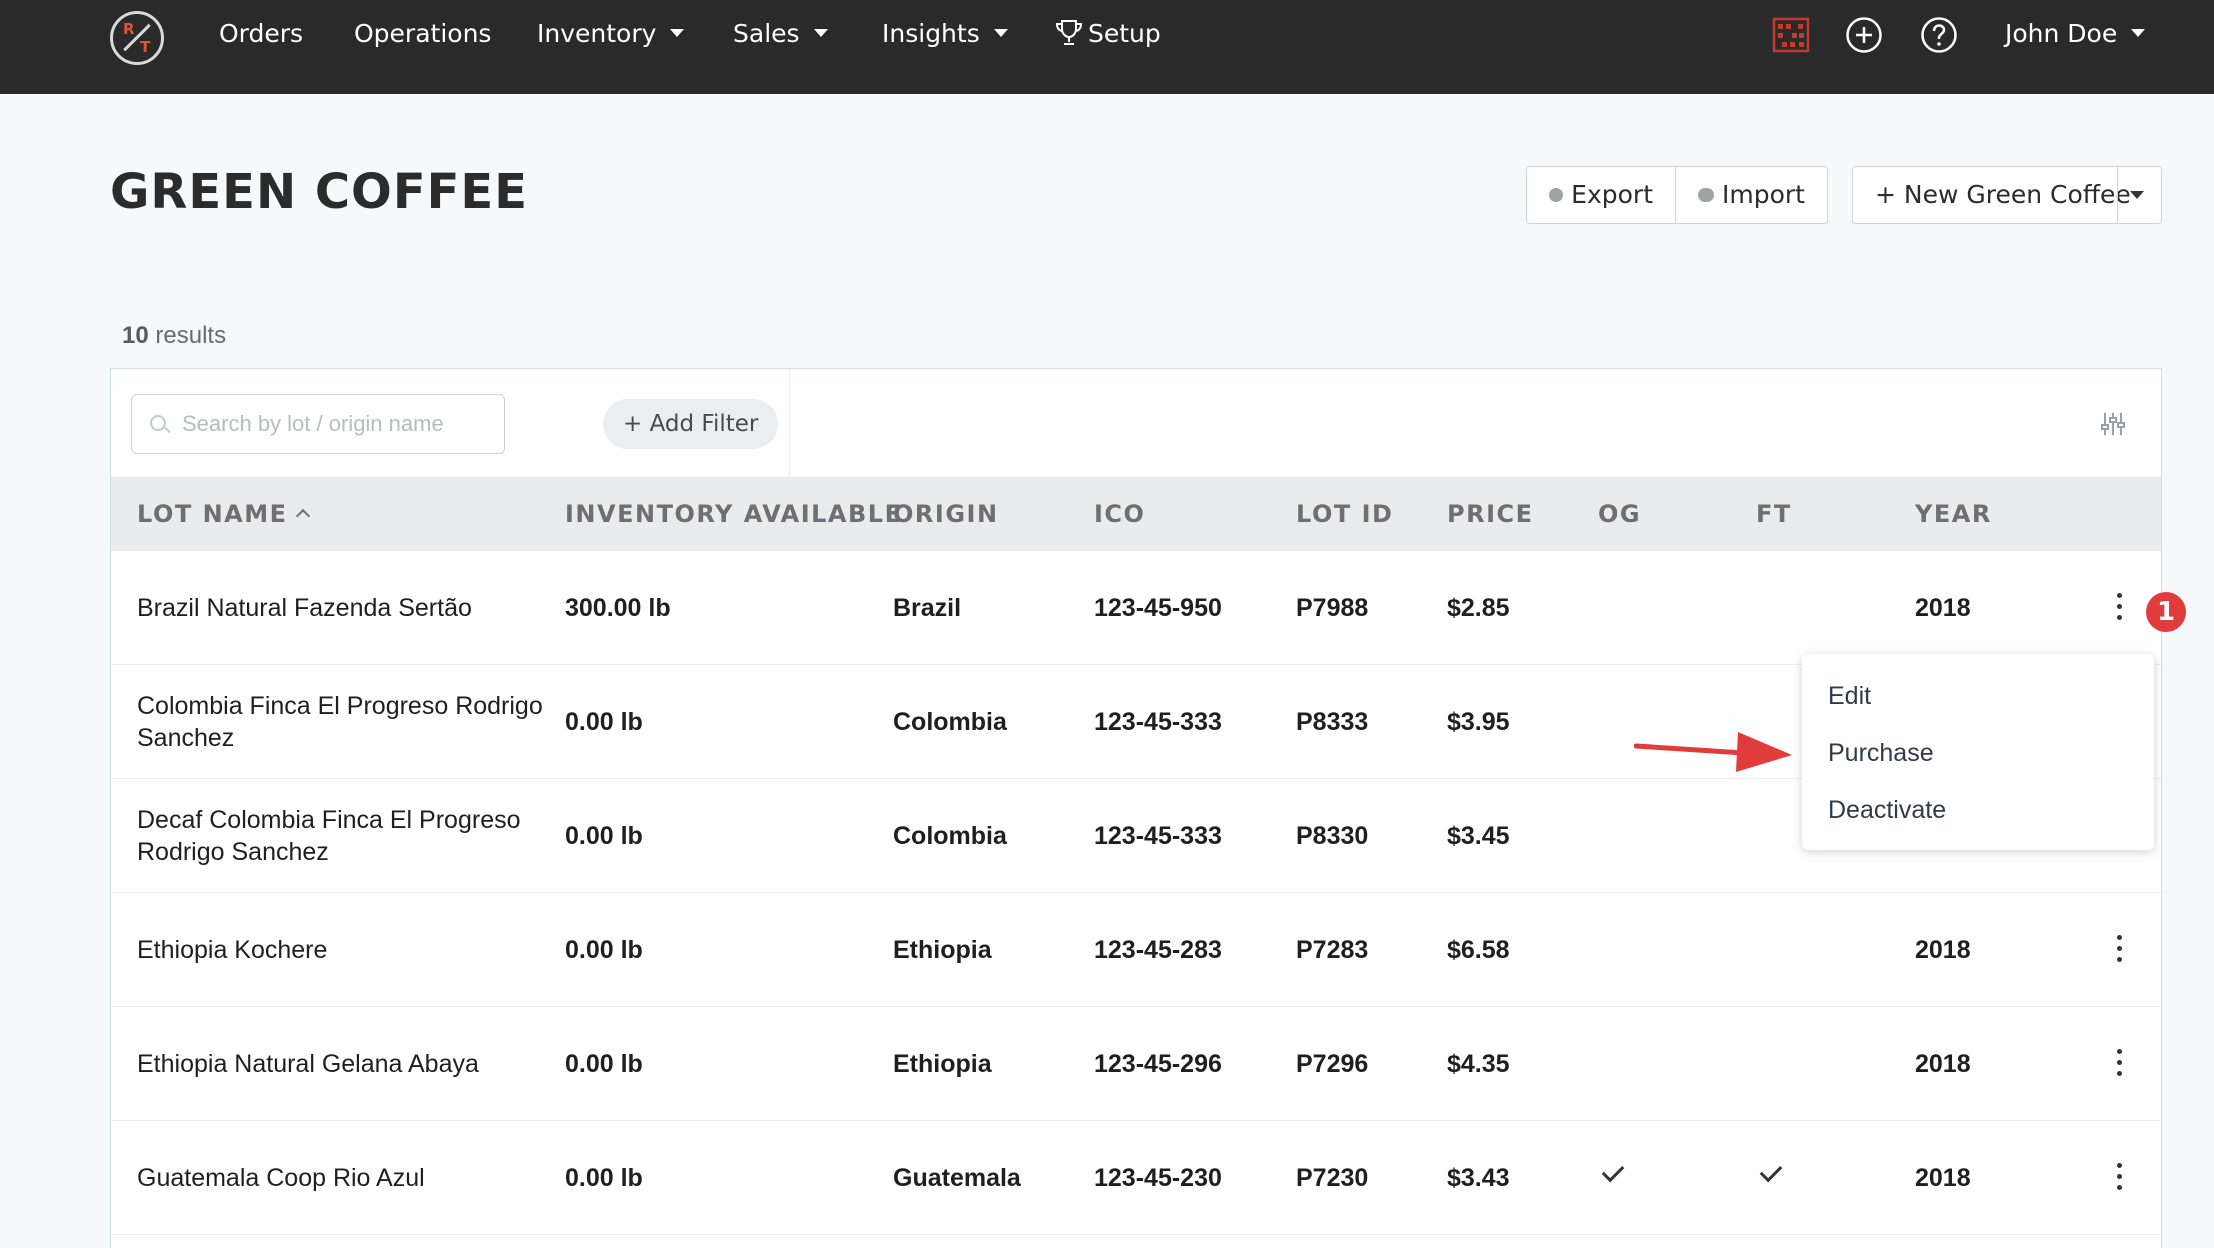  What do you see at coordinates (618, 608) in the screenshot?
I see `inventory-available: 300.00 lb` at bounding box center [618, 608].